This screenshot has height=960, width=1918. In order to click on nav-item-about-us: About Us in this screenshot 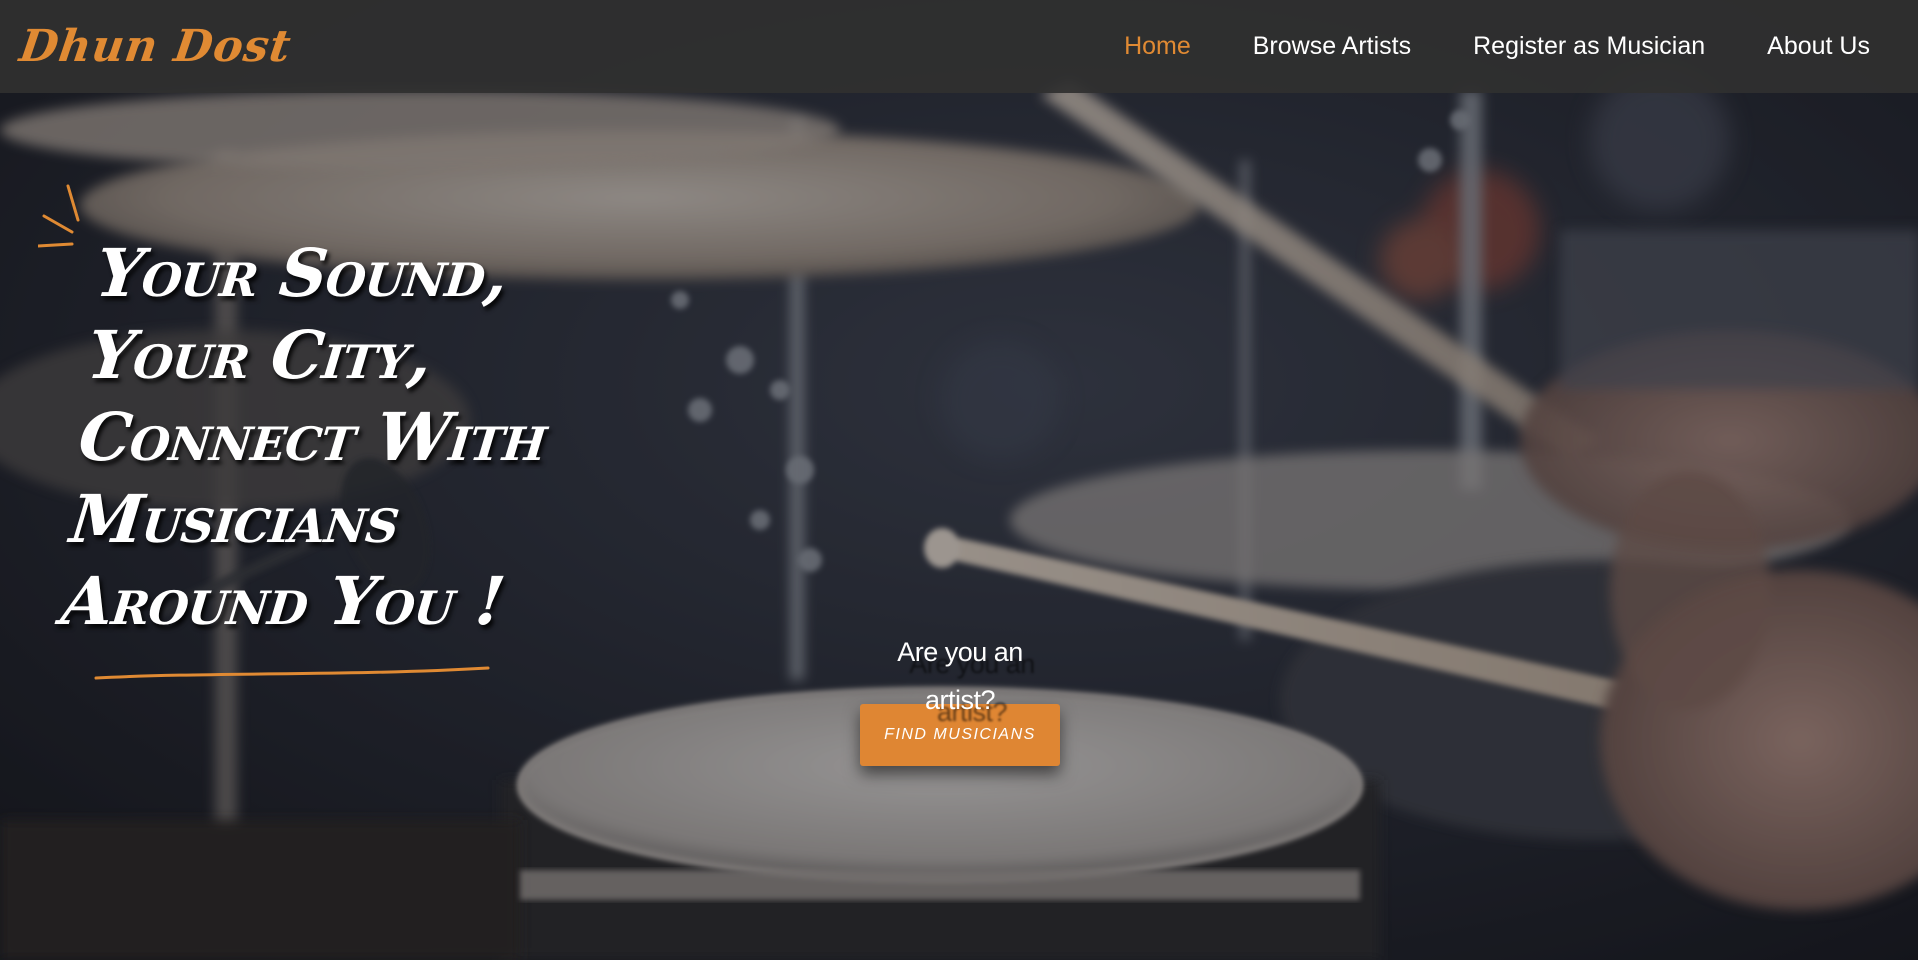, I will do `click(1818, 46)`.